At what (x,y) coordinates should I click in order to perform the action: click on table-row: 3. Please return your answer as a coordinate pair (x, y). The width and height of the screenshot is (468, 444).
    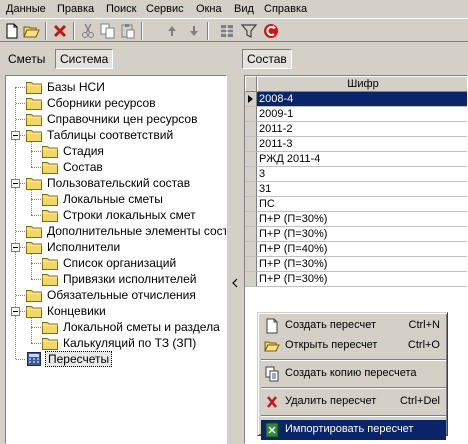
    Looking at the image, I should click on (356, 174).